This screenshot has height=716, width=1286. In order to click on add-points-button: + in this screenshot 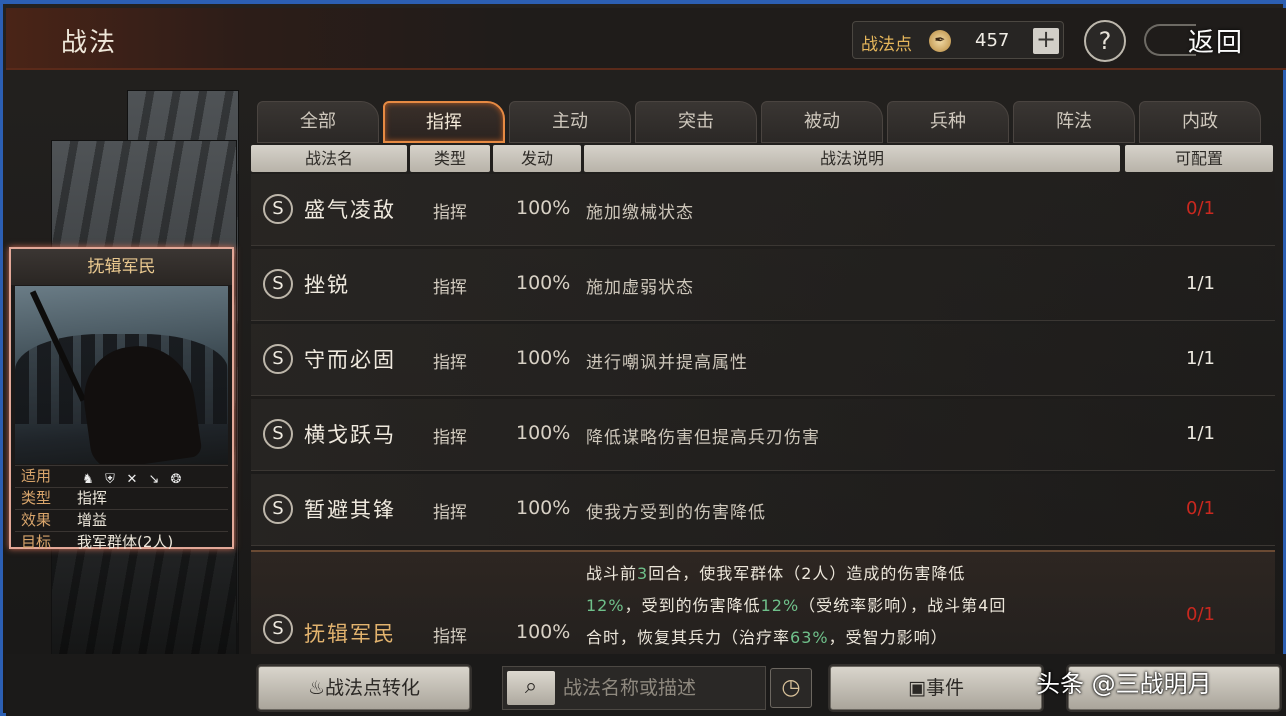, I will do `click(1046, 40)`.